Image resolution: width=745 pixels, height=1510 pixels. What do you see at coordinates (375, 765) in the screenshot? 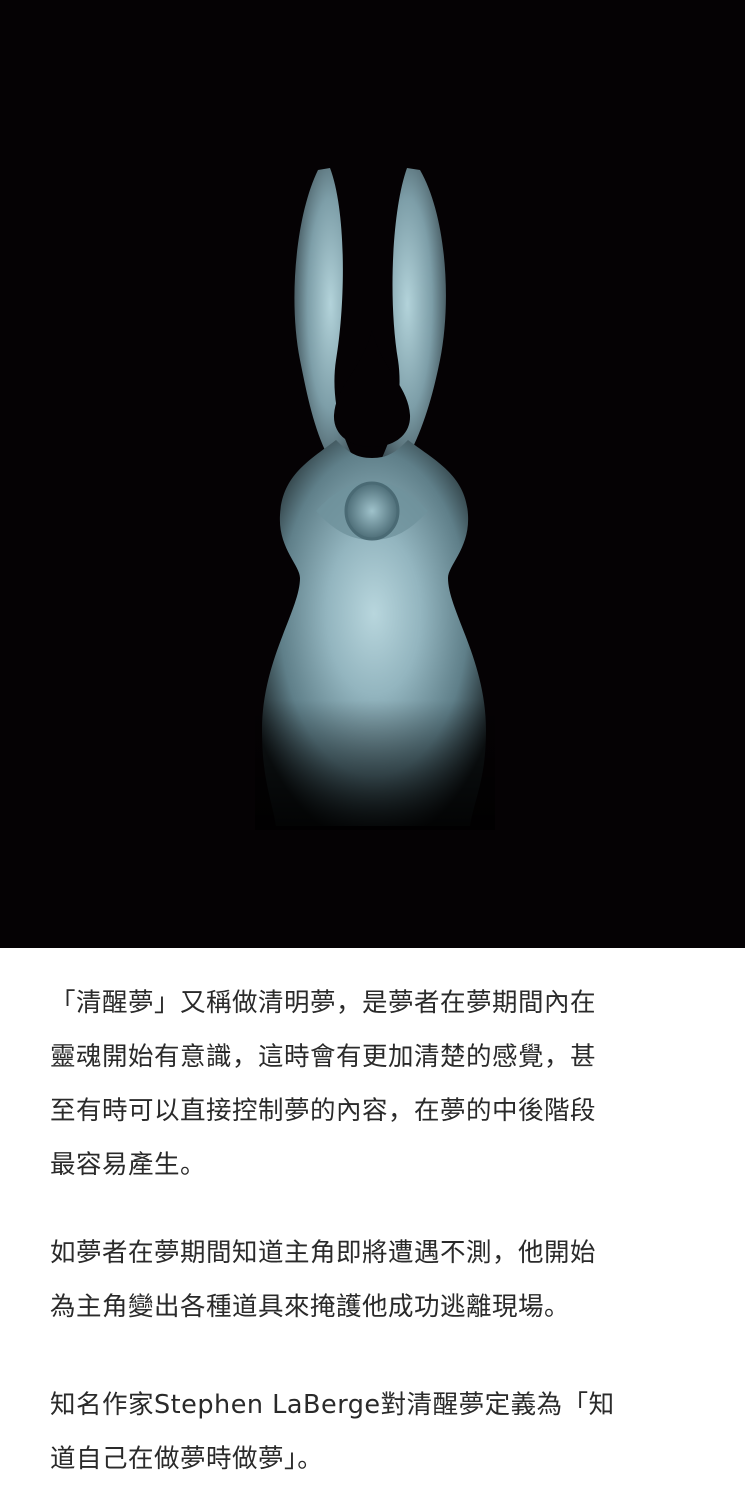
I see `base-shadow` at bounding box center [375, 765].